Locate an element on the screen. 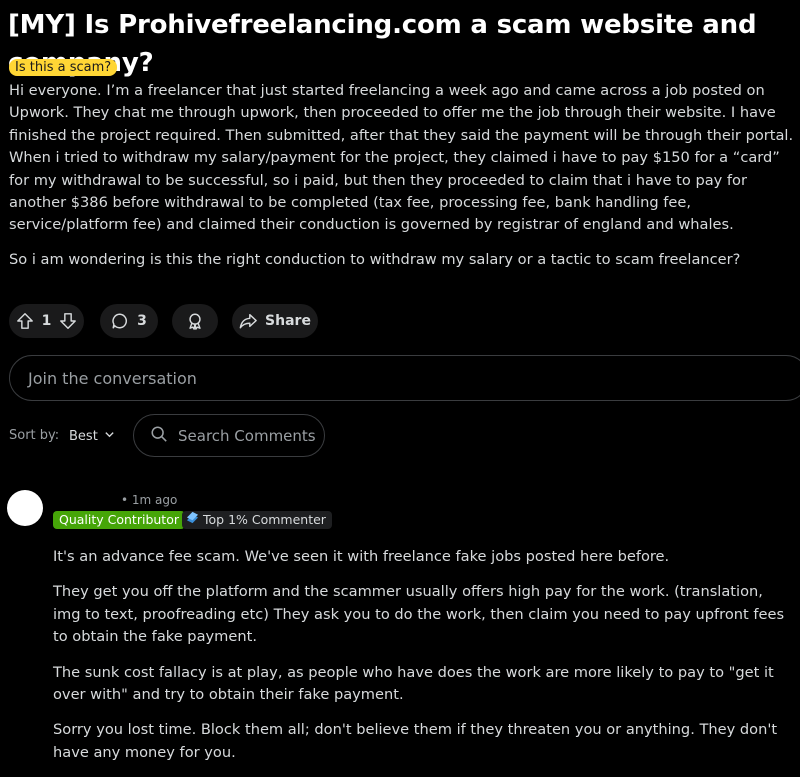 This screenshot has width=800, height=777. post-flair: Is this a scam? is located at coordinates (63, 67).